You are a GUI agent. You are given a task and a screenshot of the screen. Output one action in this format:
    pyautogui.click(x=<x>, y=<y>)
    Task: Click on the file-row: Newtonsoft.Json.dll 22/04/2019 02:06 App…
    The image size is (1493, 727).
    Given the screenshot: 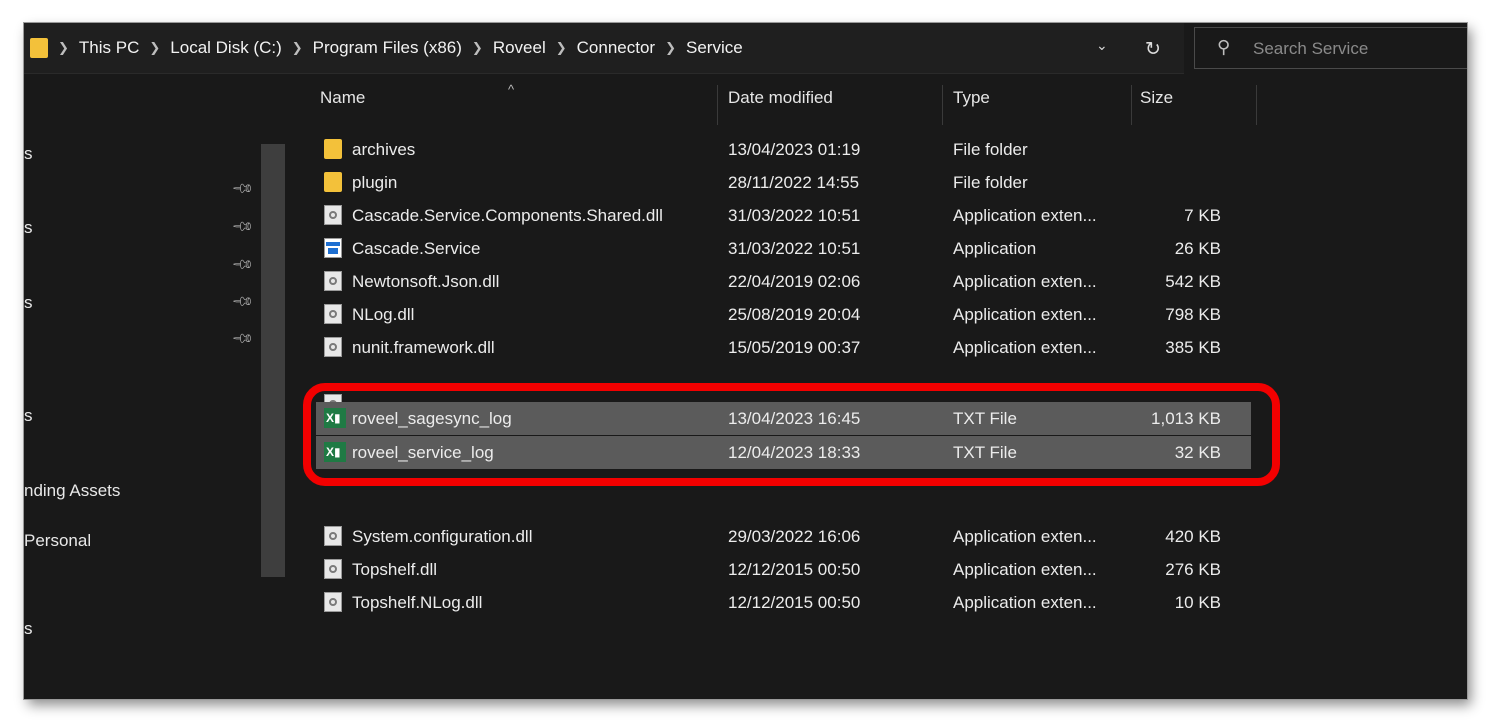 What is the action you would take?
    pyautogui.click(x=783, y=281)
    